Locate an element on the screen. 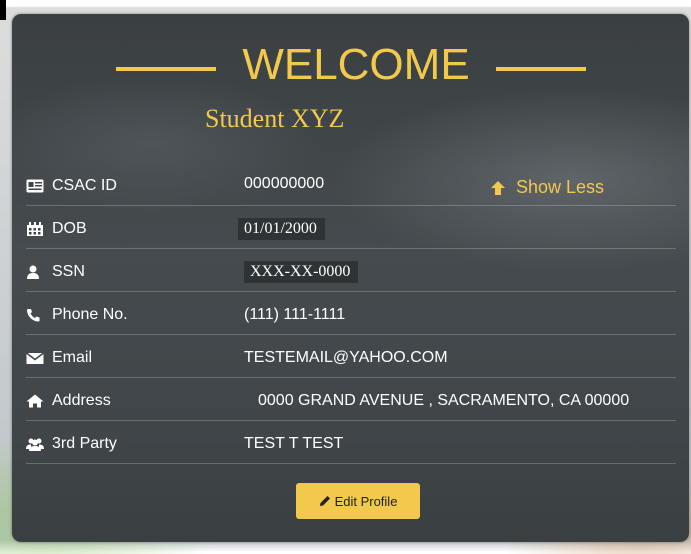 The width and height of the screenshot is (691, 554). profile-row-email: Email TESTEMAIL@YAHOO.COM is located at coordinates (351, 356).